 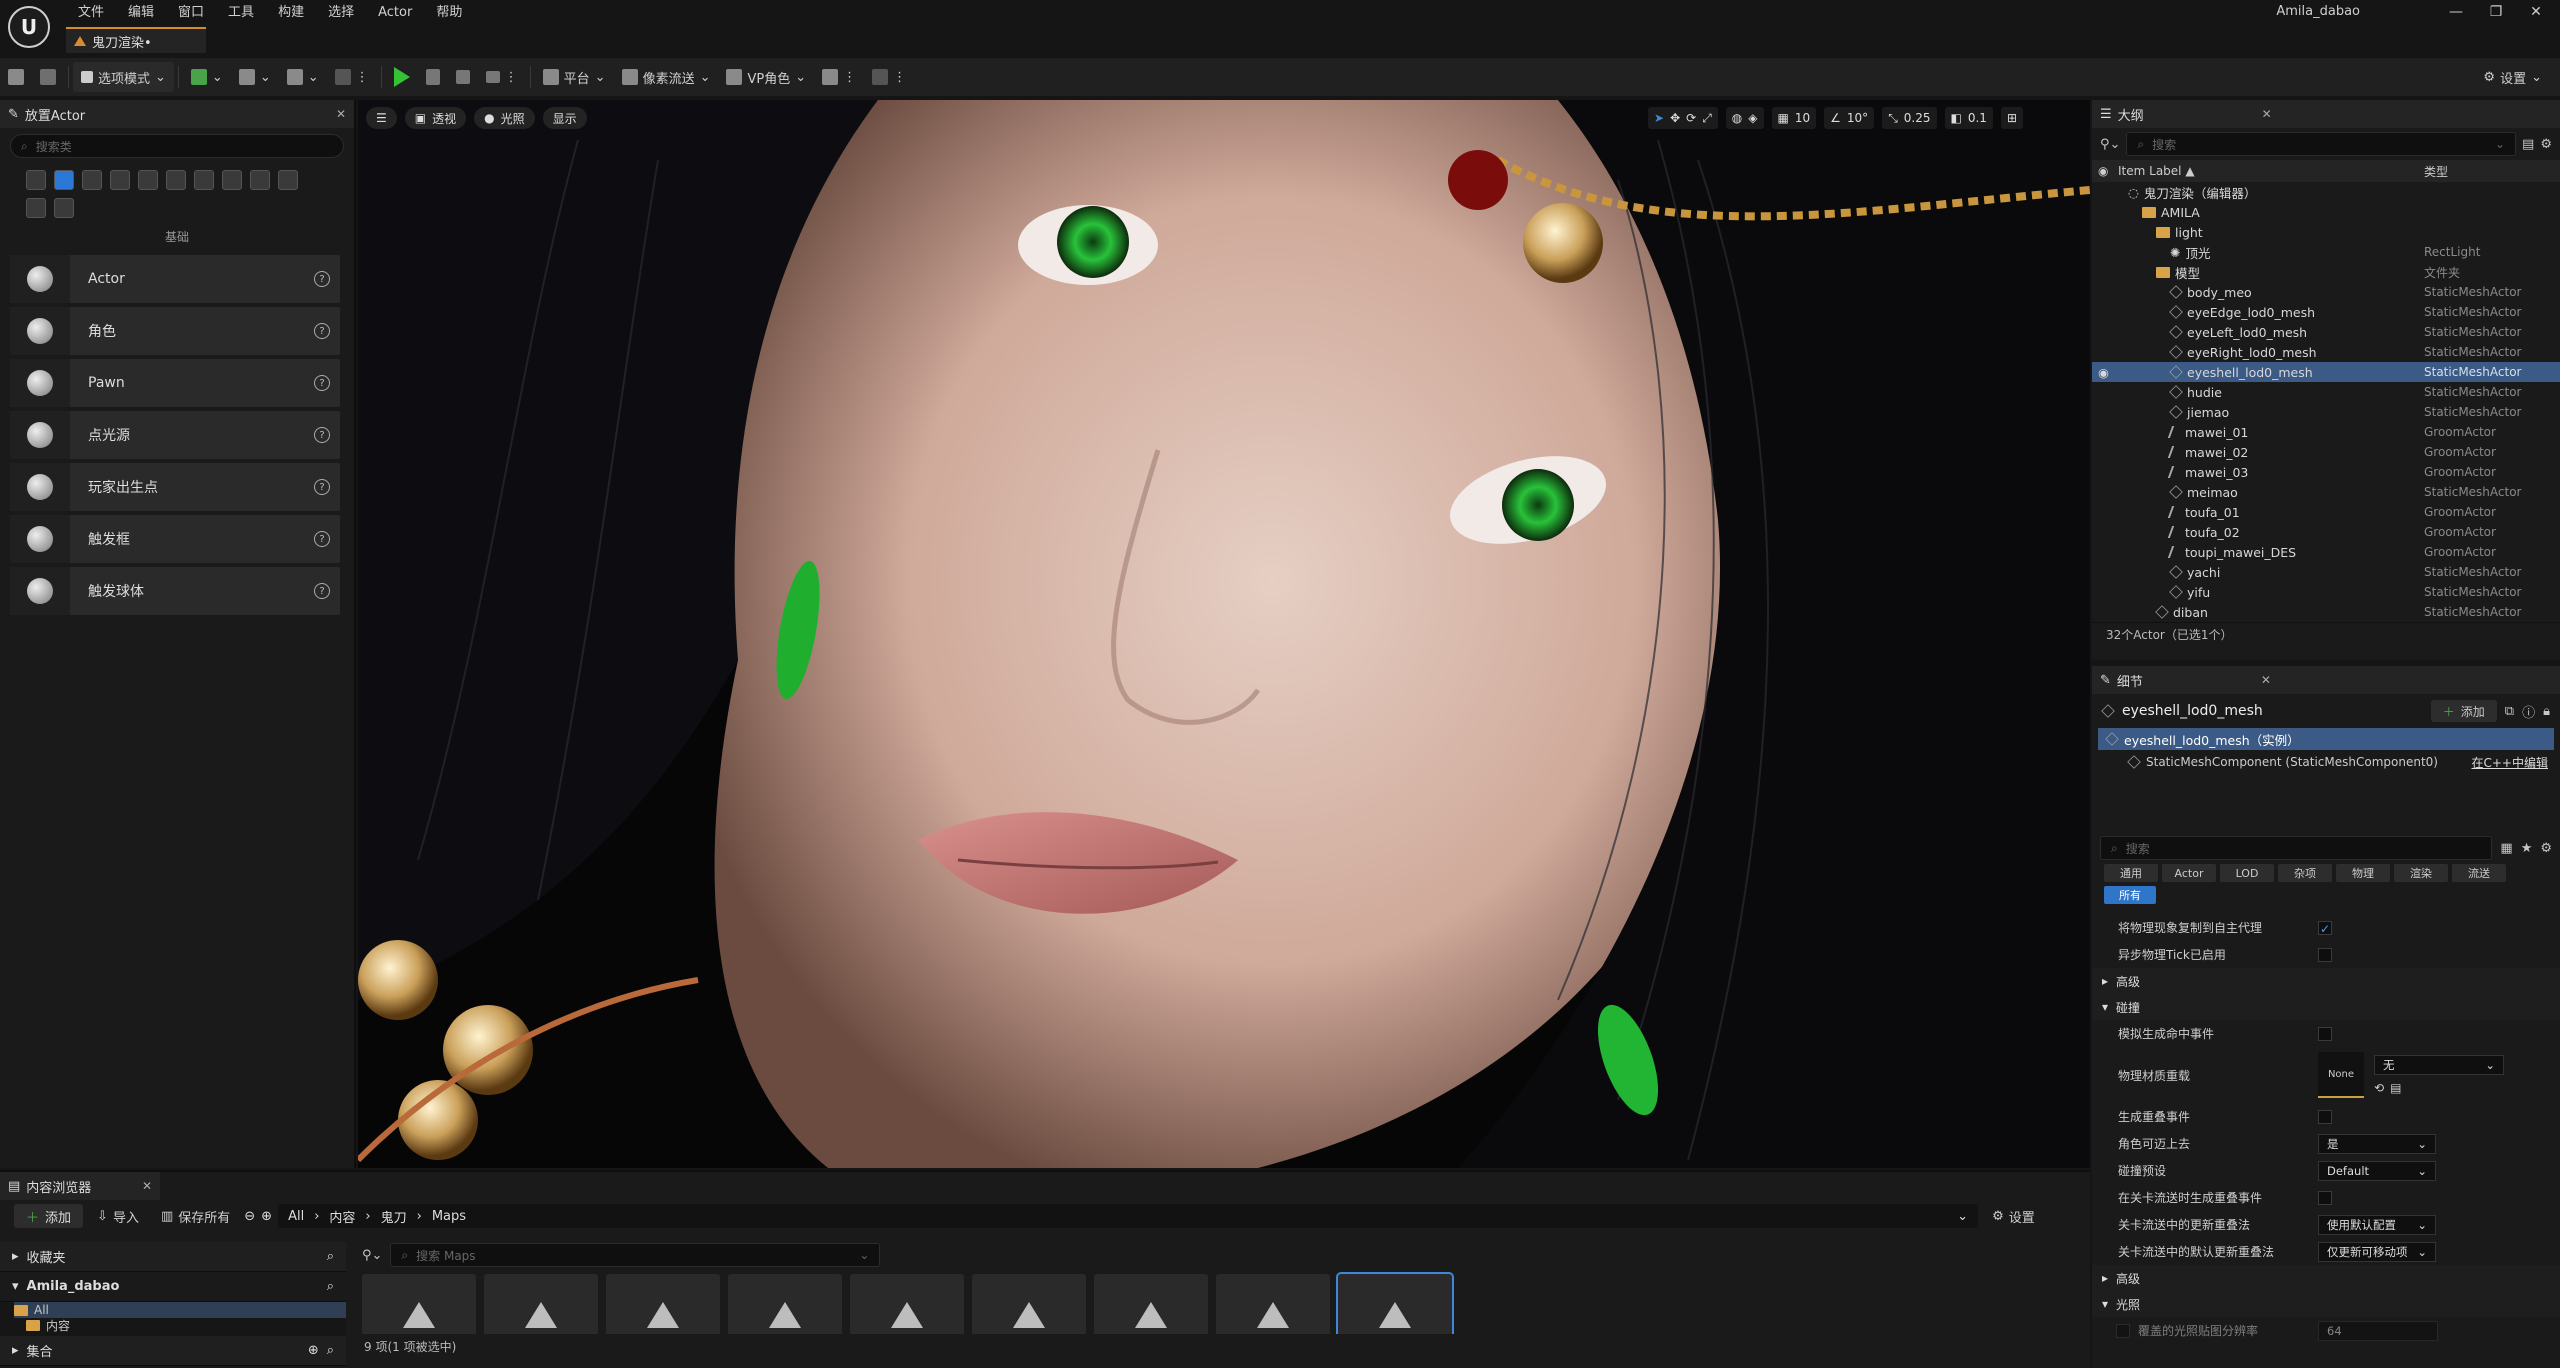 I want to click on outliner-row: ◌ 鬼刀渲染（编辑器）, so click(x=2326, y=192).